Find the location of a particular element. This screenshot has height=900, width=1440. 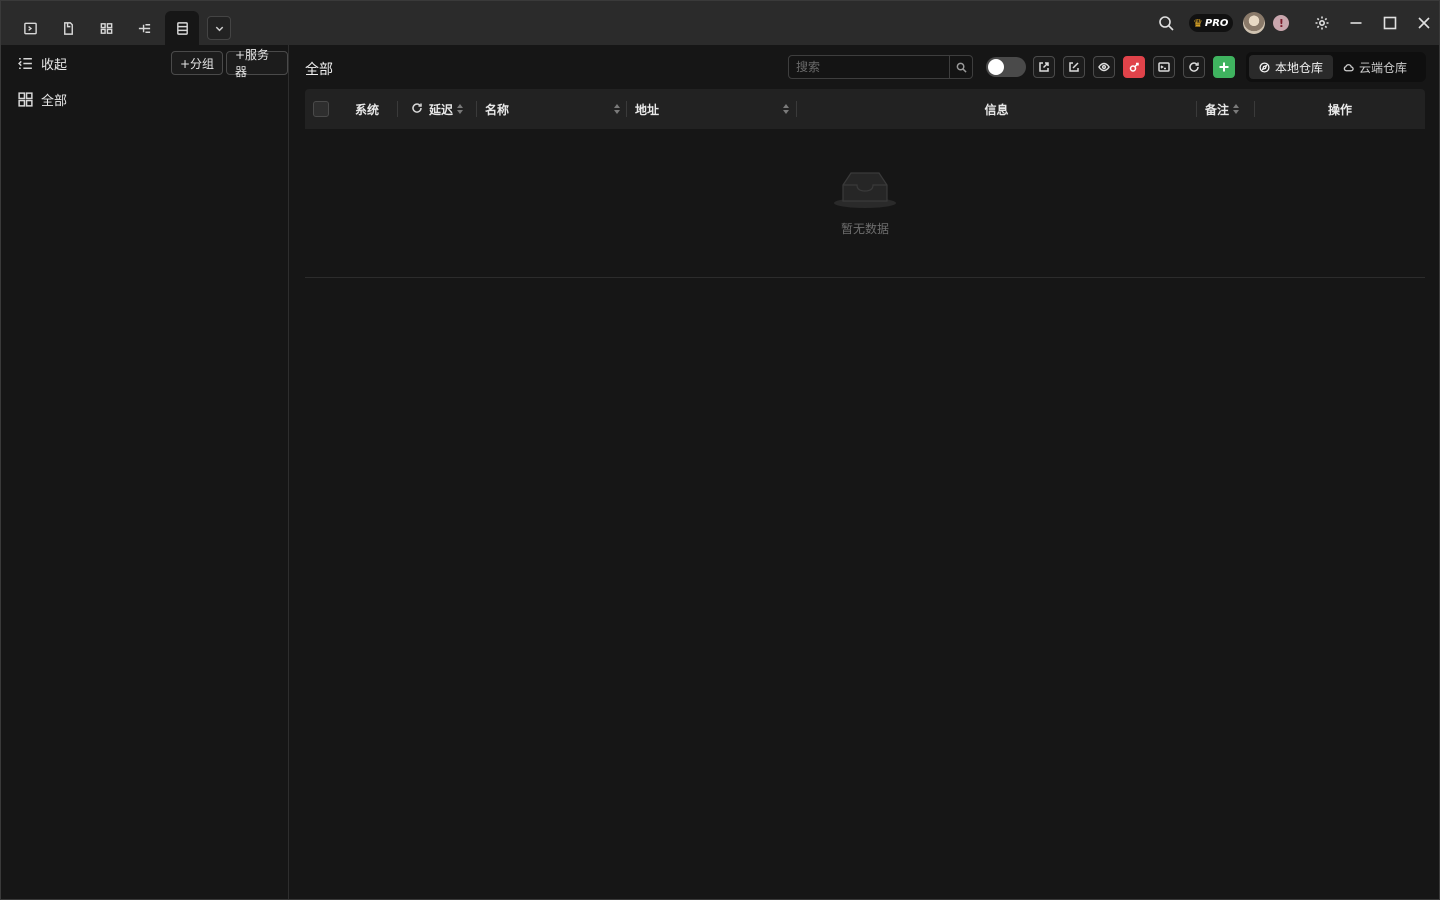

col-label: 信息 is located at coordinates (996, 109).